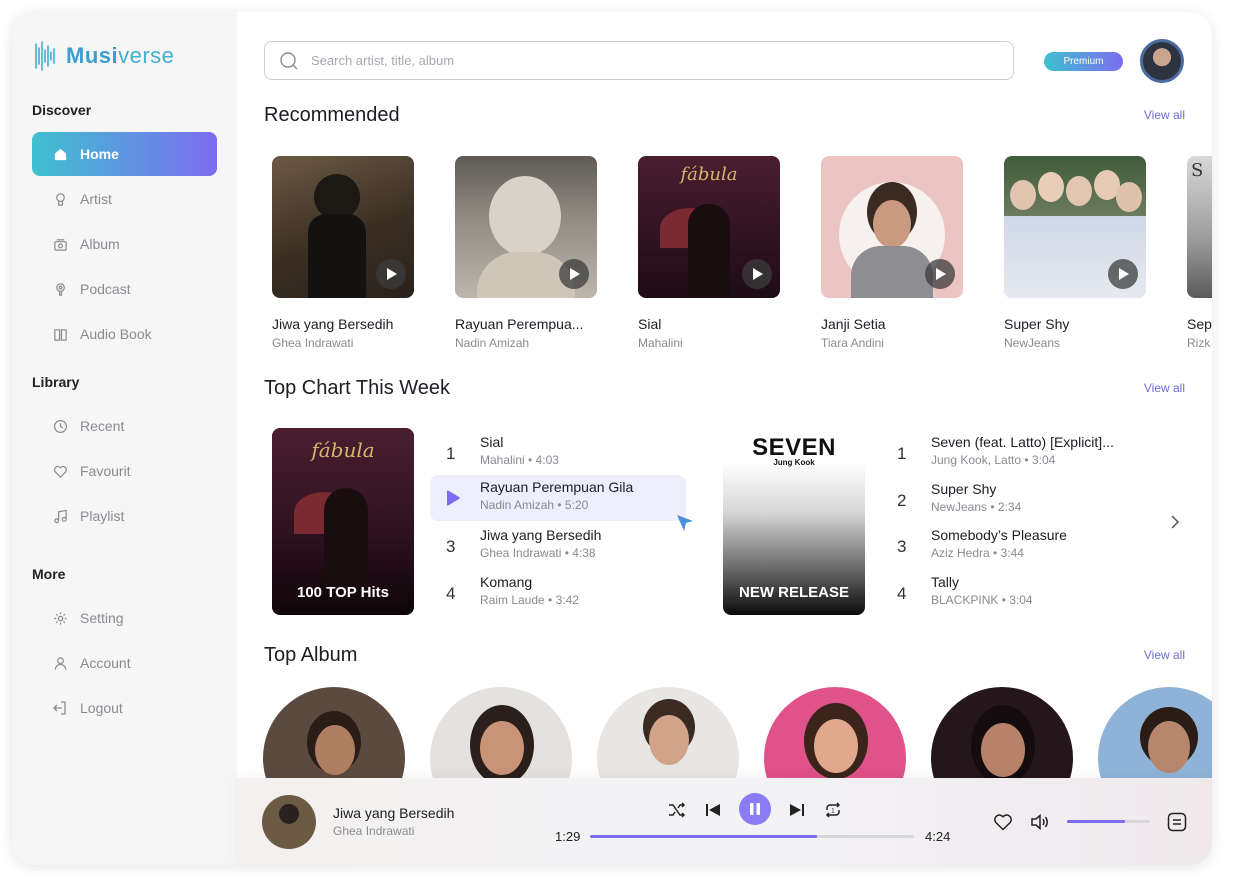 Image resolution: width=1234 pixels, height=887 pixels. What do you see at coordinates (116, 334) in the screenshot?
I see `sidebar-item-label: Audio Book` at bounding box center [116, 334].